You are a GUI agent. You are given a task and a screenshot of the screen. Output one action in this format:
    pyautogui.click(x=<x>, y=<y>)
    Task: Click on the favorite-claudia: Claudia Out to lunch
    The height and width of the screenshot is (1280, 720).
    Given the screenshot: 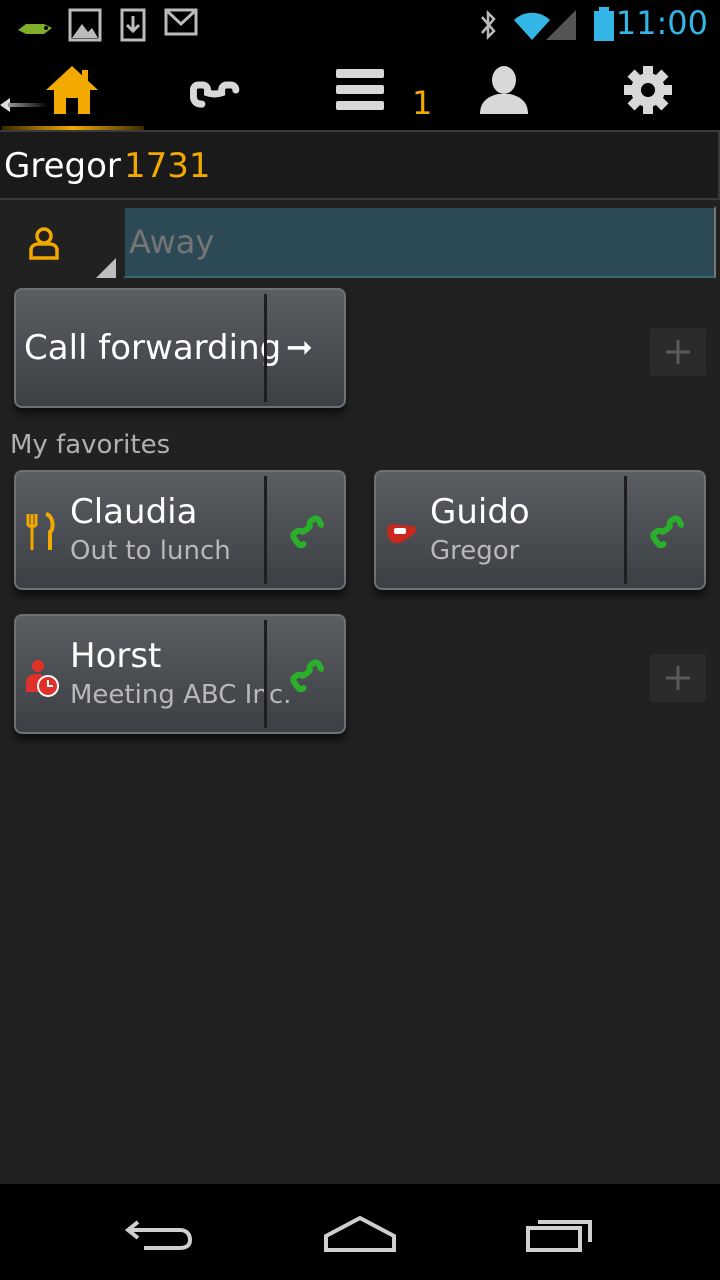 What is the action you would take?
    pyautogui.click(x=180, y=530)
    